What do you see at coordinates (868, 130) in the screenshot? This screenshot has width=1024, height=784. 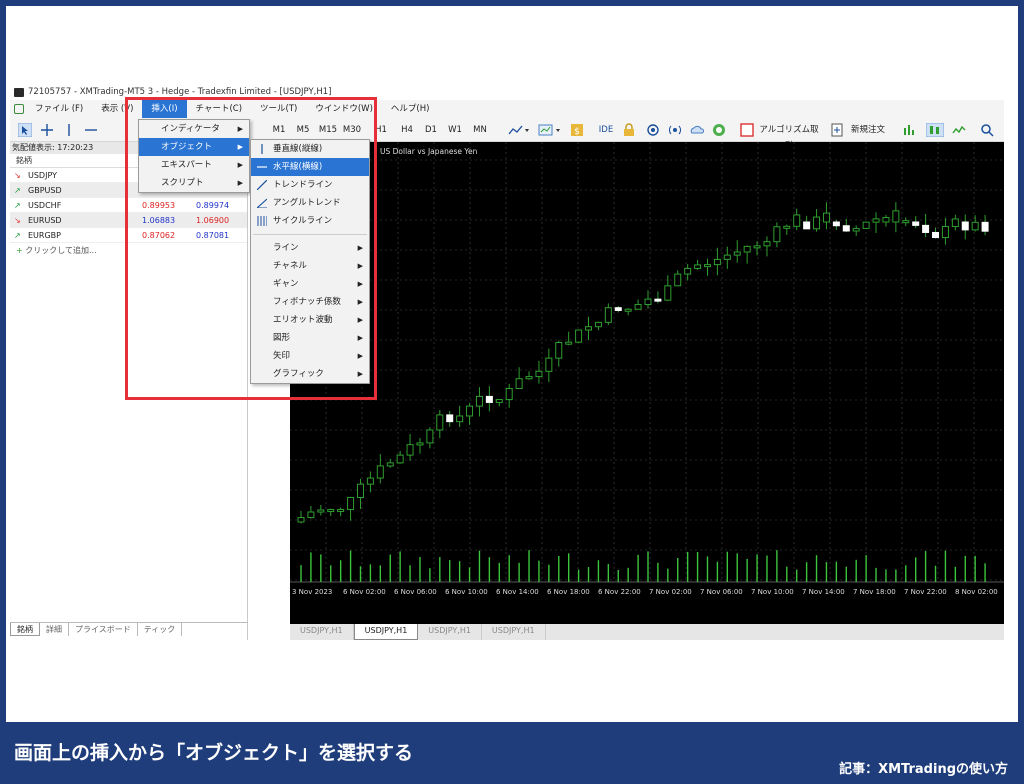 I see `new-order-button: 新規注文` at bounding box center [868, 130].